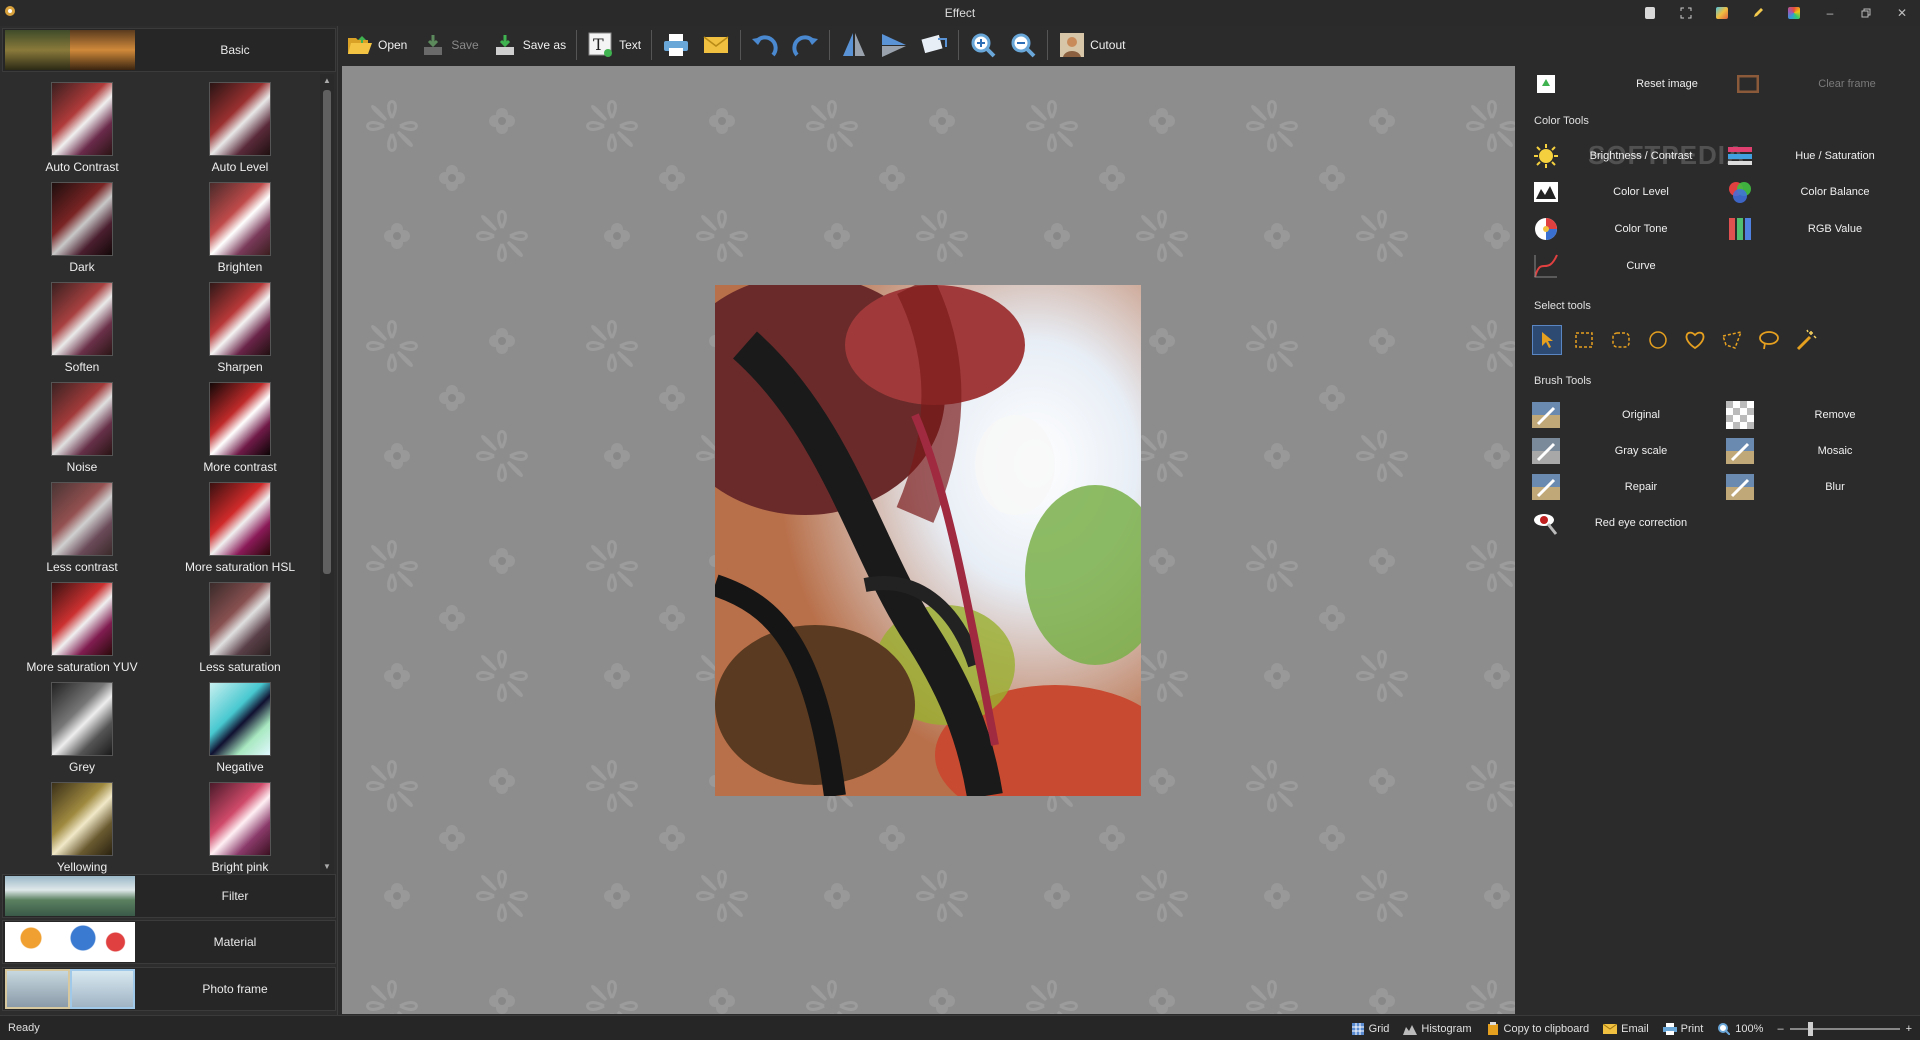  What do you see at coordinates (1824, 84) in the screenshot?
I see `clear-frame-button: Clear frame` at bounding box center [1824, 84].